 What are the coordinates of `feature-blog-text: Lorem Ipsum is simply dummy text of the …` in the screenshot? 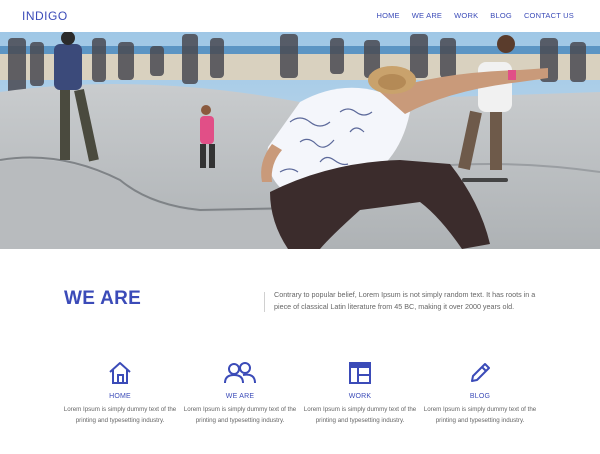 It's located at (480, 415).